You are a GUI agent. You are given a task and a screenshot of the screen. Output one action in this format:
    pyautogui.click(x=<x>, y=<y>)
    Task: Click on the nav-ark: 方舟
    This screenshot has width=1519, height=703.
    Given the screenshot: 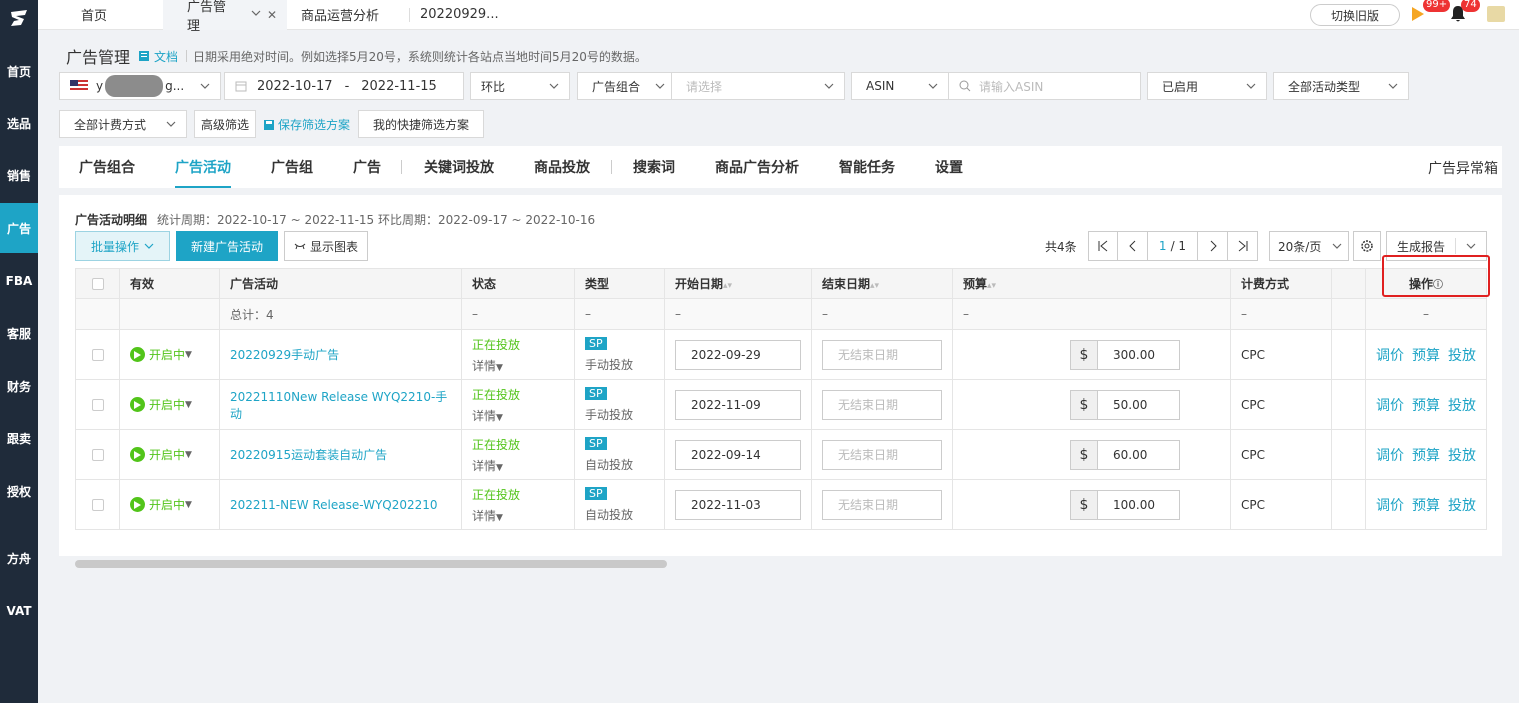 What is the action you would take?
    pyautogui.click(x=19, y=558)
    